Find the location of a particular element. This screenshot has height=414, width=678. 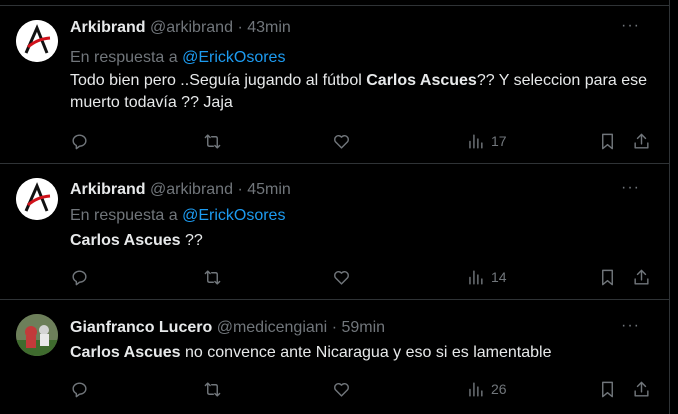

tweet-header: Gianfranco Lucero @medicengiani · 59min is located at coordinates (227, 328).